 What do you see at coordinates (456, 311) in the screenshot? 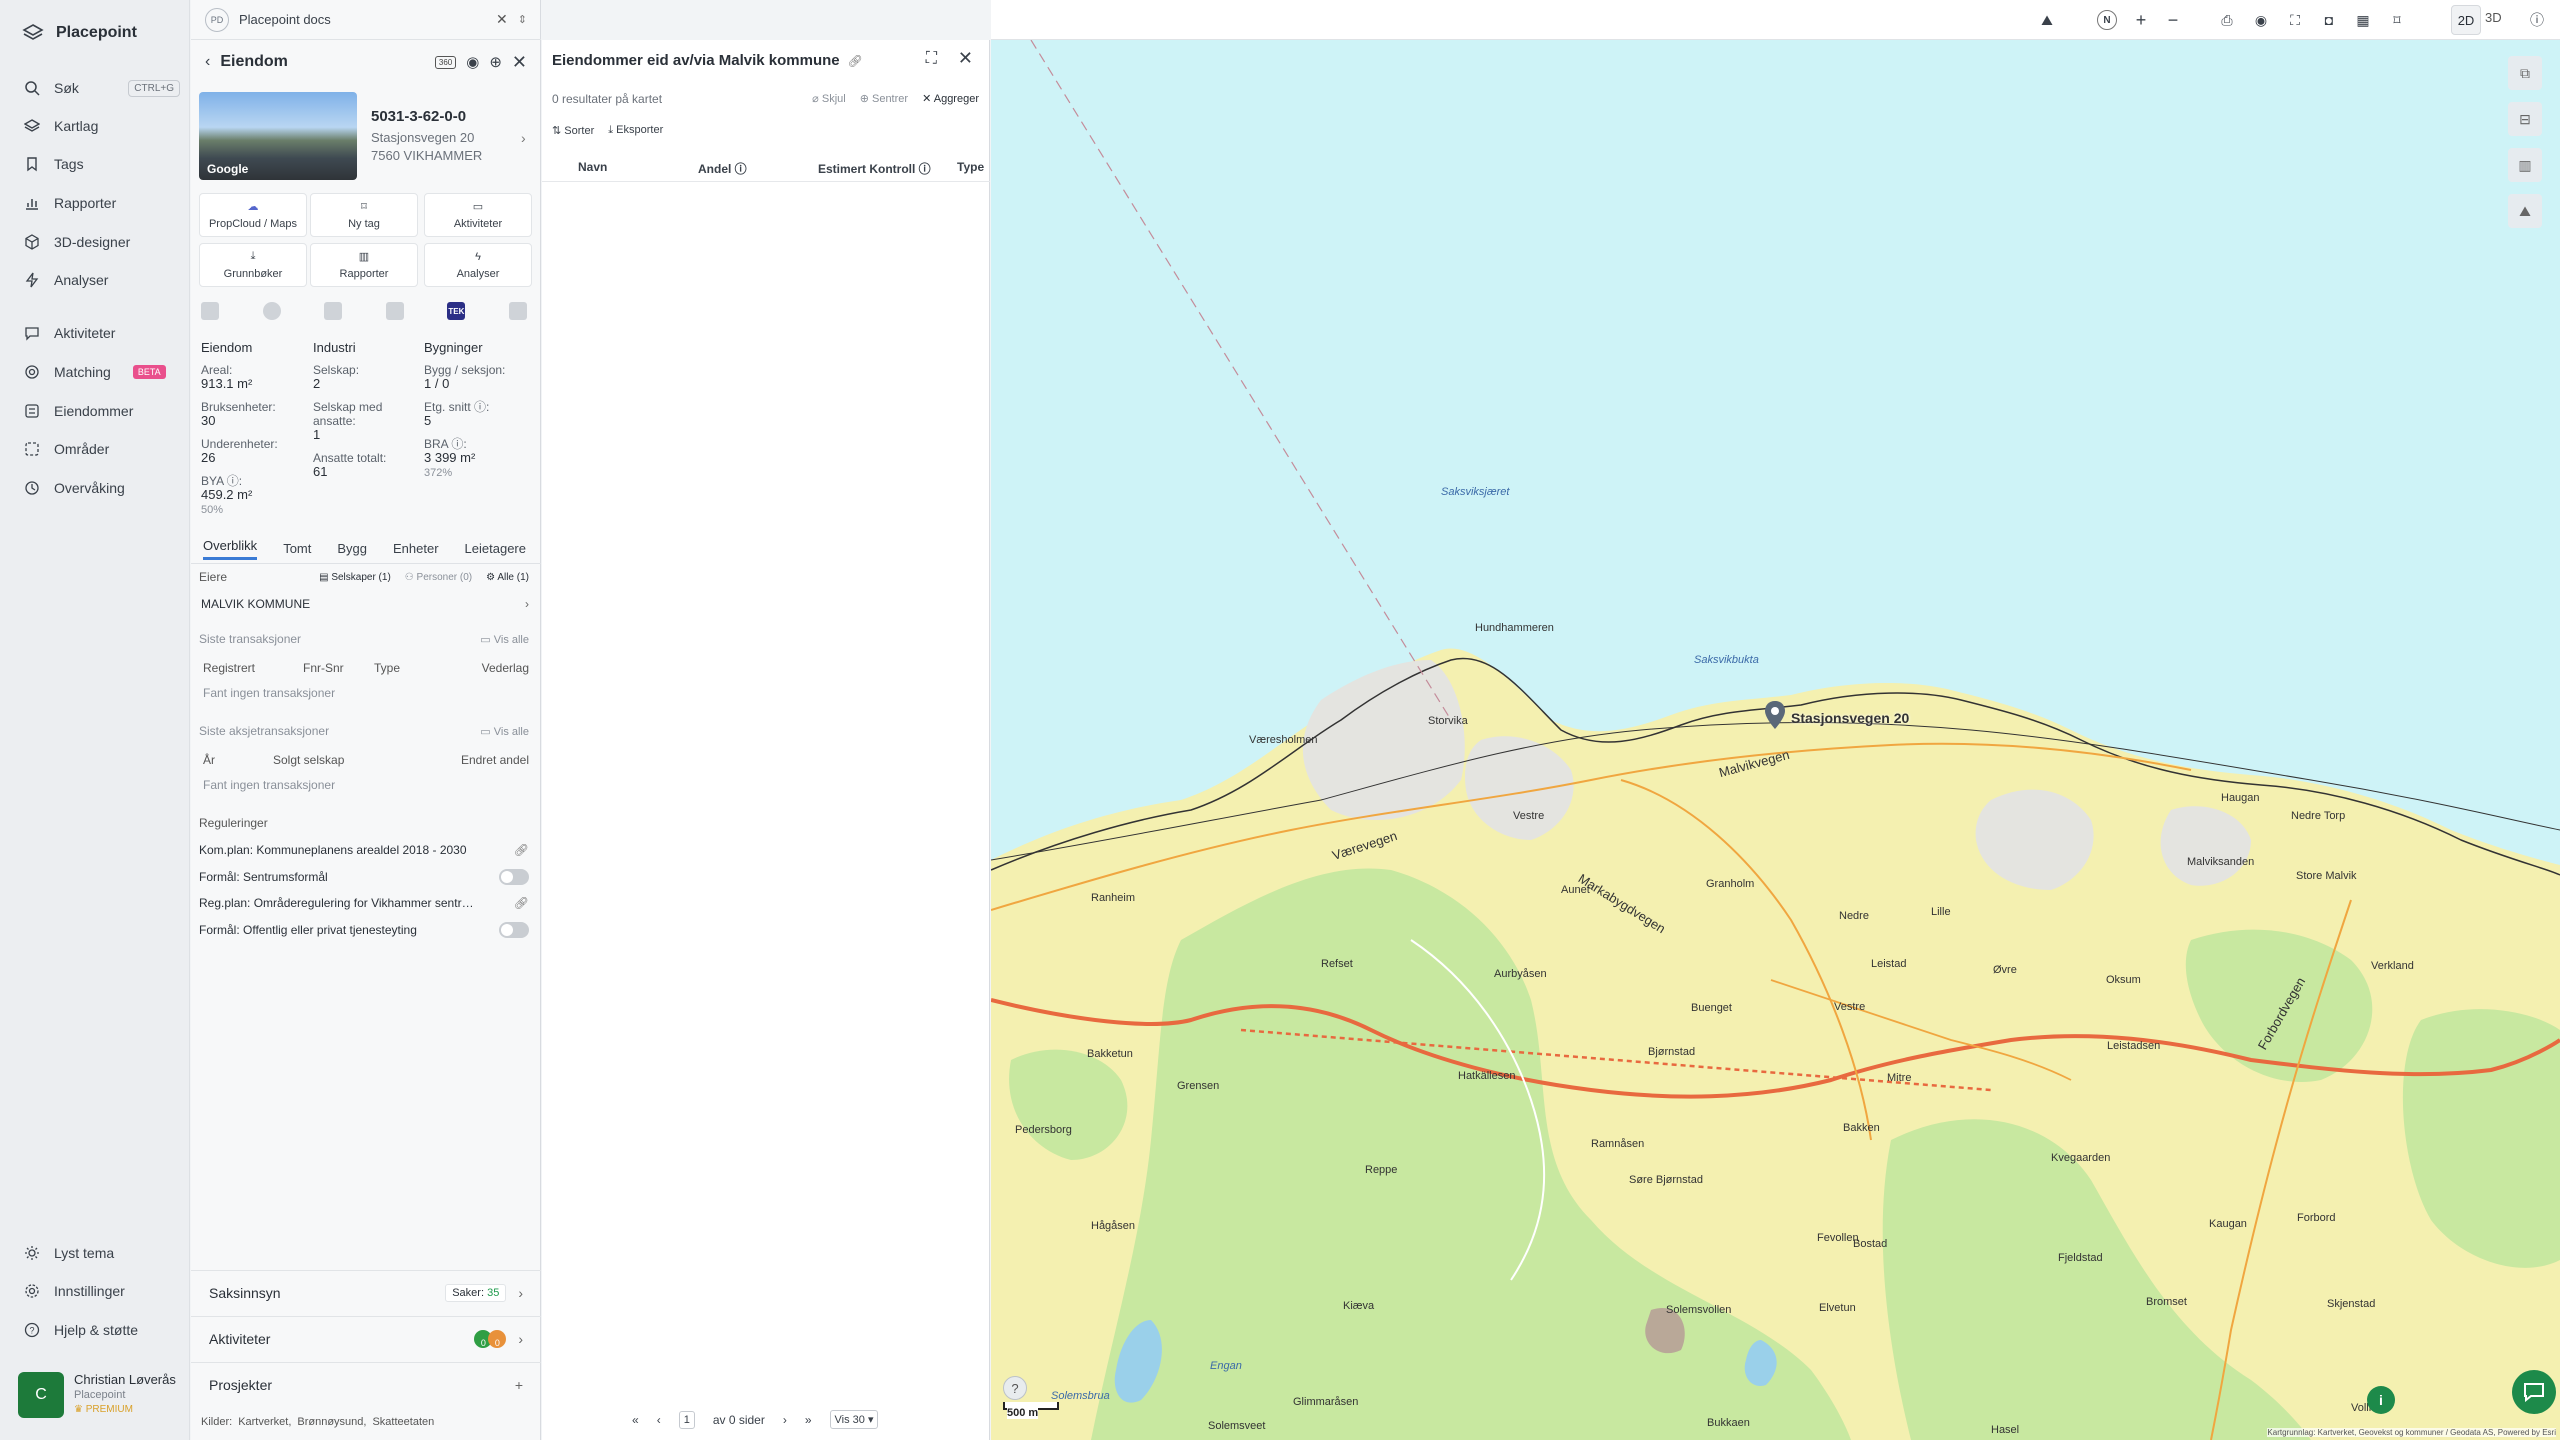
I see `source-tek-icon: TEK` at bounding box center [456, 311].